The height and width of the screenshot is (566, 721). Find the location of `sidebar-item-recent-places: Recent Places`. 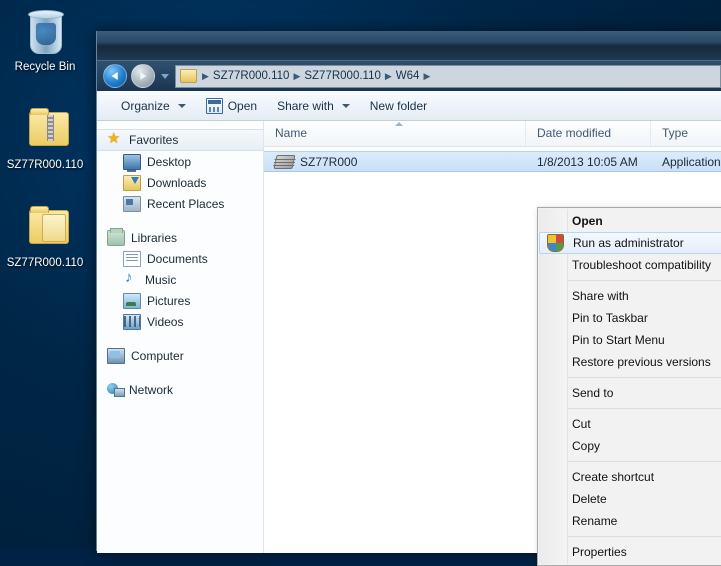

sidebar-item-recent-places: Recent Places is located at coordinates (180, 203).